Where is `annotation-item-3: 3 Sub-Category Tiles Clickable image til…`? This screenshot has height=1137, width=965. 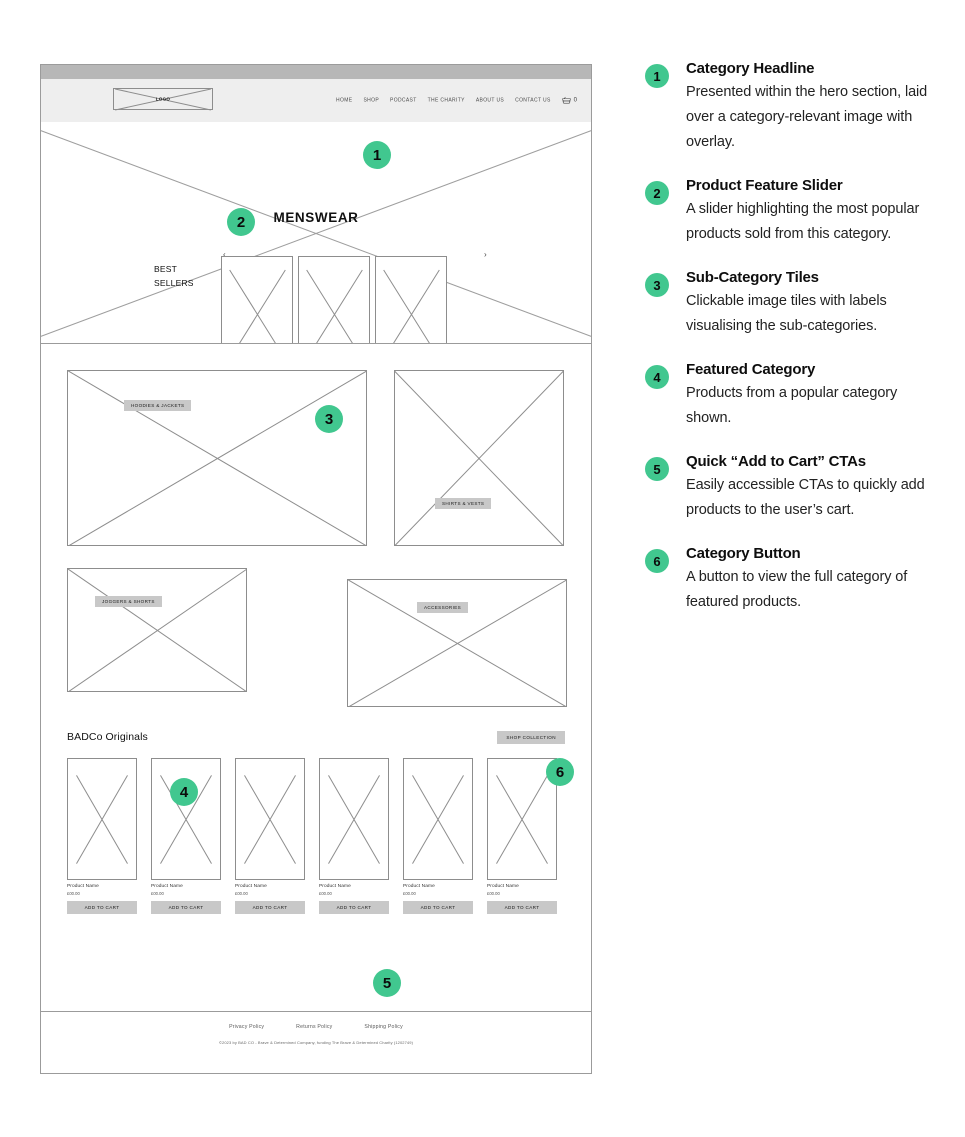
annotation-item-3: 3 Sub-Category Tiles Clickable image til… is located at coordinates (790, 304).